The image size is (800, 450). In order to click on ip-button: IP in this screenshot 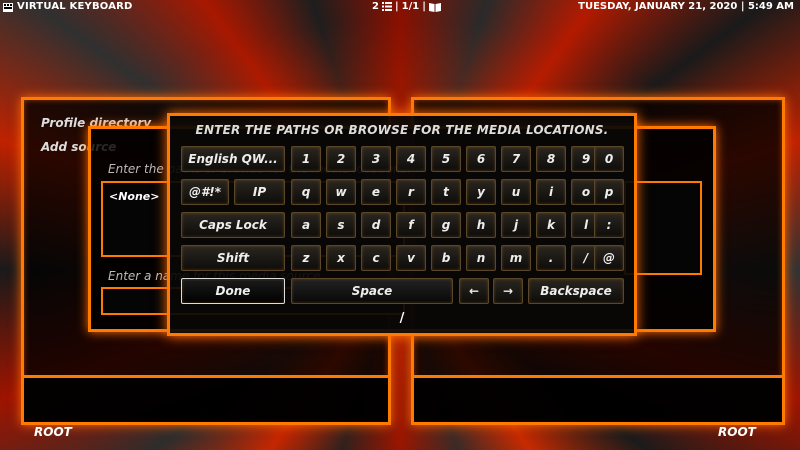, I will do `click(259, 192)`.